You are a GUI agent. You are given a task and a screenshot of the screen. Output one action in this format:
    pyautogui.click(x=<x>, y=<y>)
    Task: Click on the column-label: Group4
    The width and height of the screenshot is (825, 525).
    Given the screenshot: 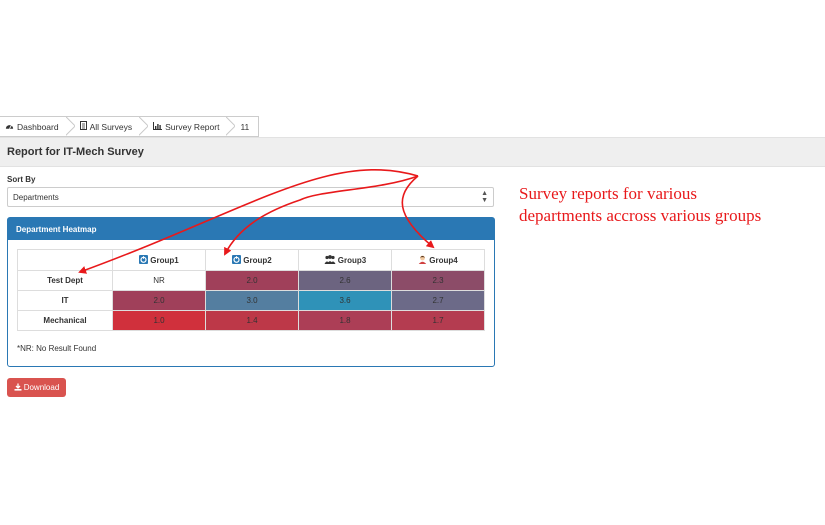 What is the action you would take?
    pyautogui.click(x=443, y=260)
    